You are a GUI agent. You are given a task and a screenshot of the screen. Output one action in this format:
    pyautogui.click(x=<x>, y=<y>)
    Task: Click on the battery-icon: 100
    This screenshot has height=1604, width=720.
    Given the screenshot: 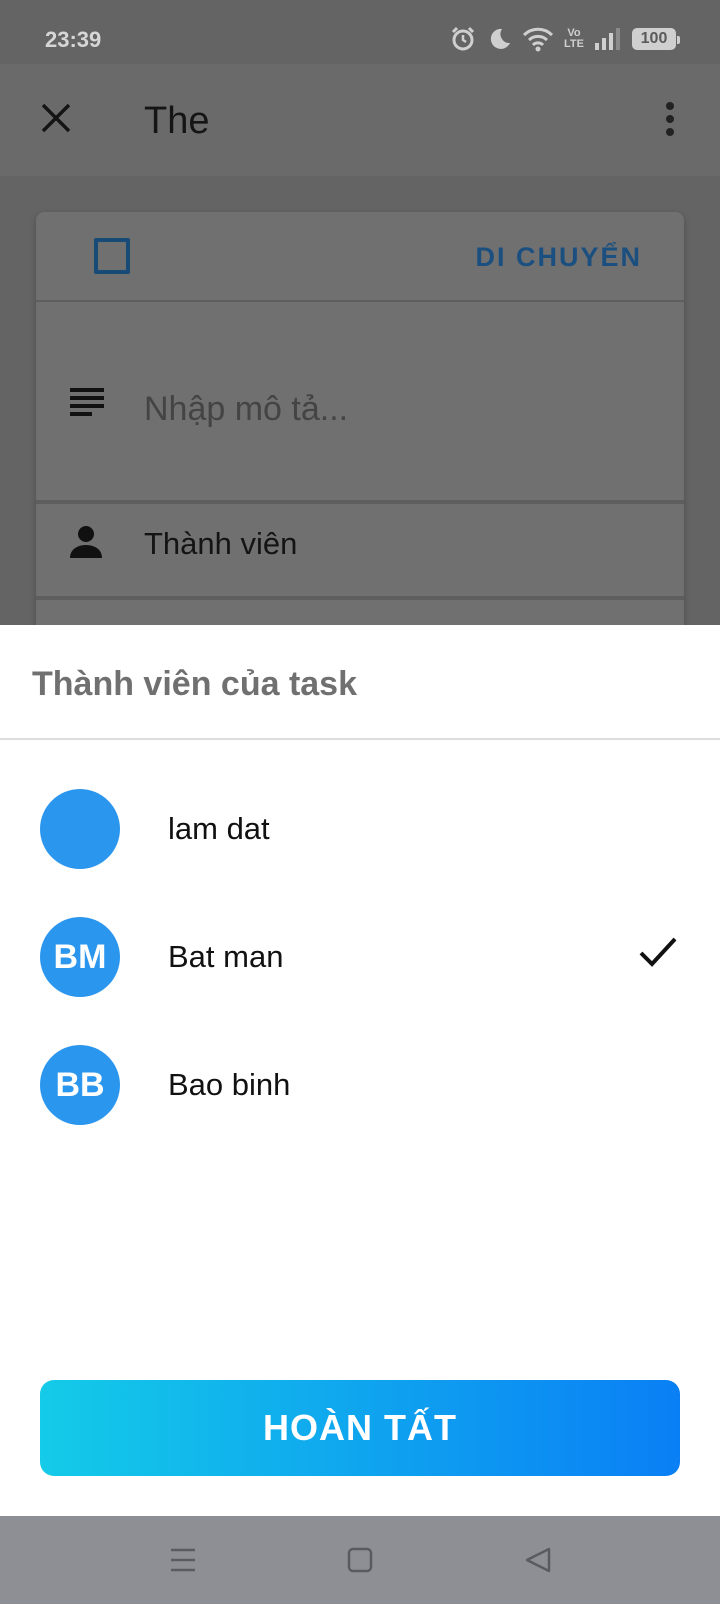 What is the action you would take?
    pyautogui.click(x=656, y=39)
    